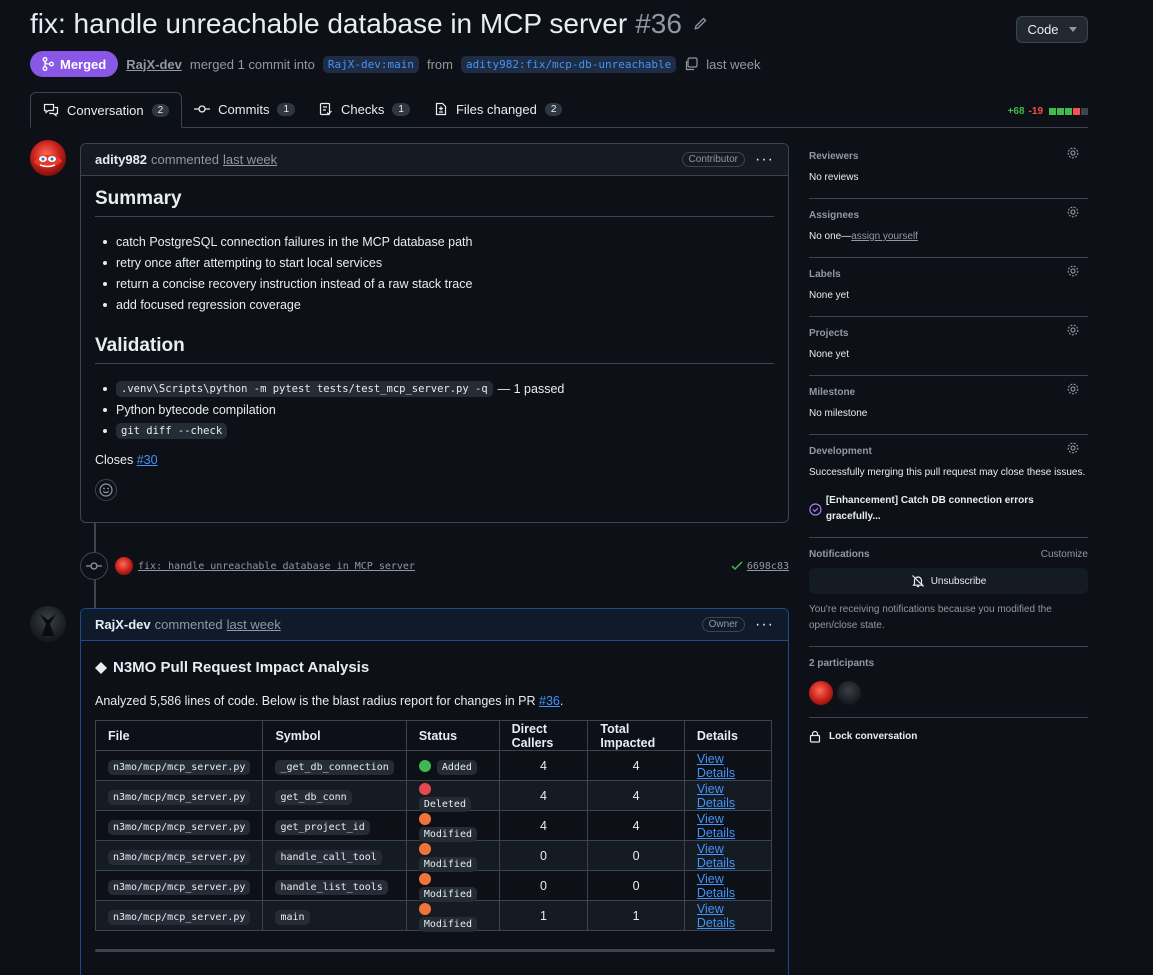  Describe the element at coordinates (124, 566) in the screenshot. I see `commit-author-avatar` at that location.